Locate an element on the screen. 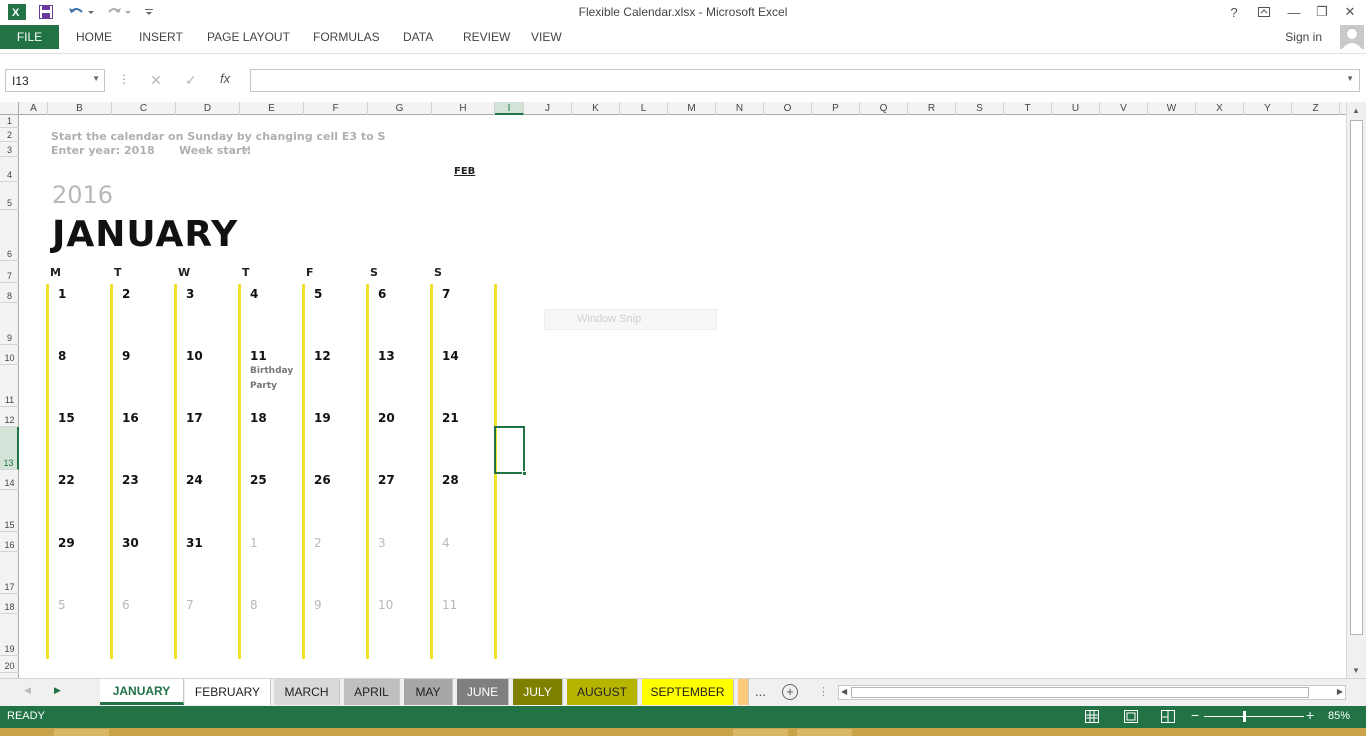 The height and width of the screenshot is (736, 1366). sheet-tab-partial is located at coordinates (743, 692).